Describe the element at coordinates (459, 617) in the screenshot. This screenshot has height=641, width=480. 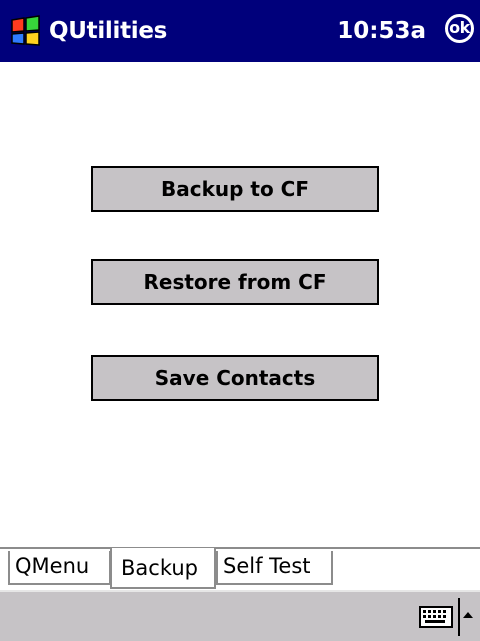
I see `sip-divider` at that location.